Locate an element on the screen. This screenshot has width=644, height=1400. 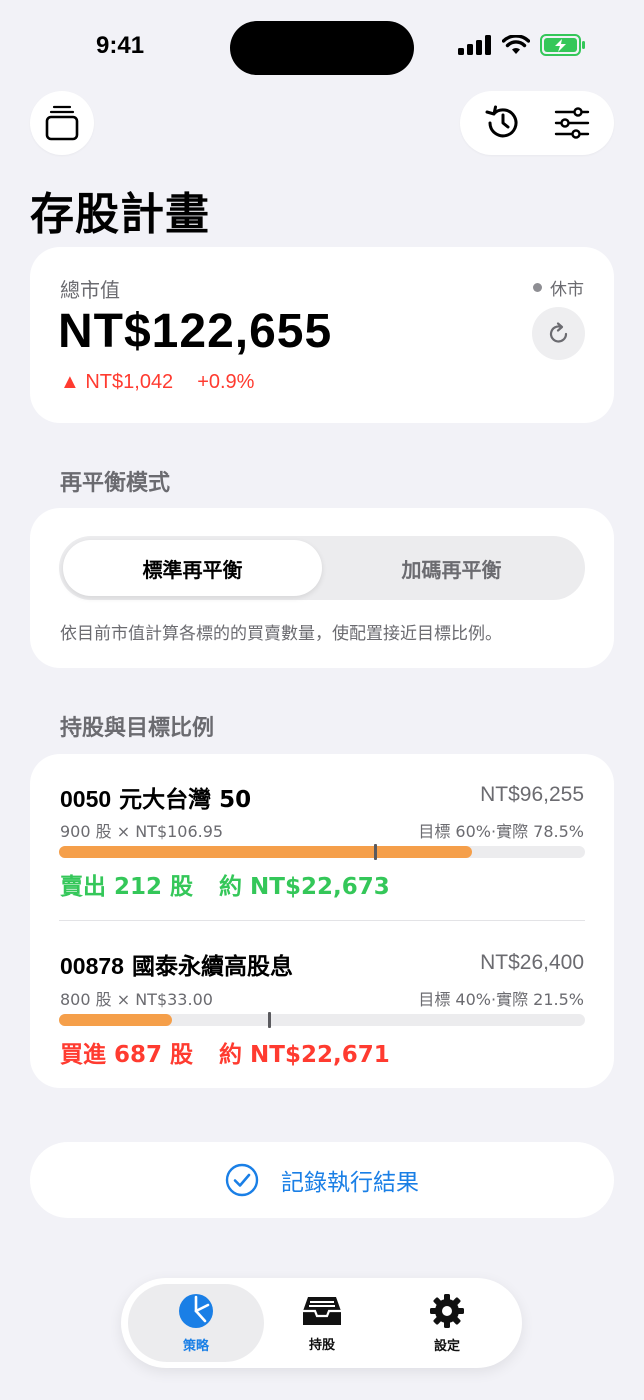
holding-ratio: 目標 40%·實際 21.5% is located at coordinates (501, 999).